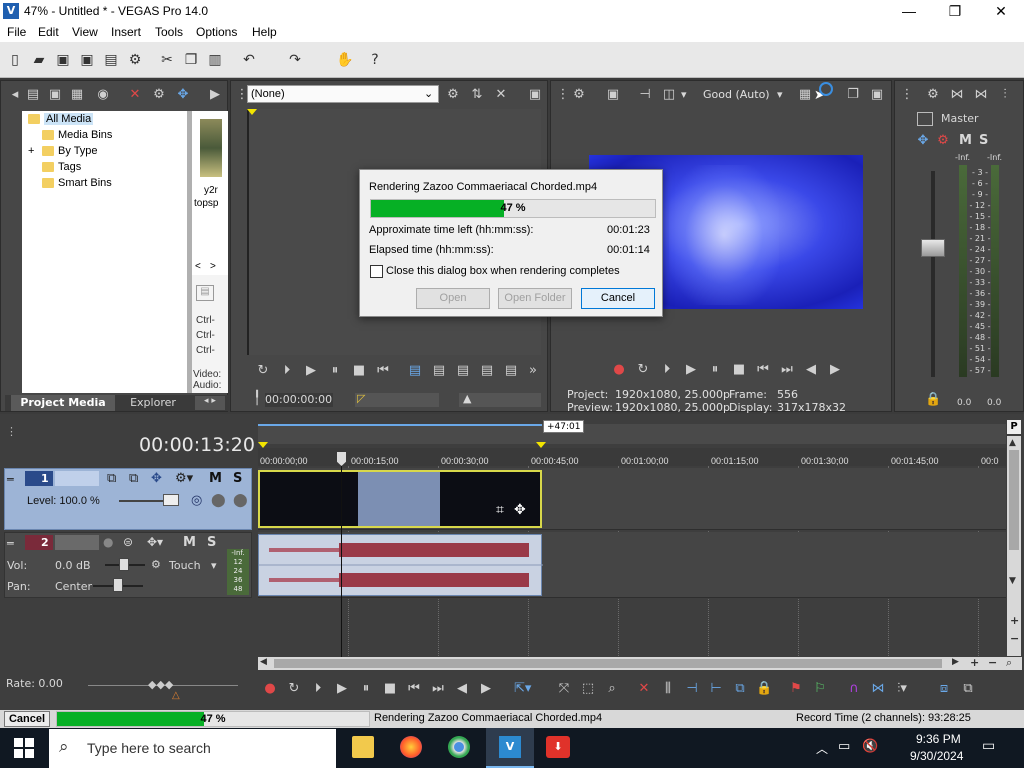 This screenshot has width=1024, height=768. What do you see at coordinates (1005, 95) in the screenshot?
I see `mixer-settings-icon: ⫶` at bounding box center [1005, 95].